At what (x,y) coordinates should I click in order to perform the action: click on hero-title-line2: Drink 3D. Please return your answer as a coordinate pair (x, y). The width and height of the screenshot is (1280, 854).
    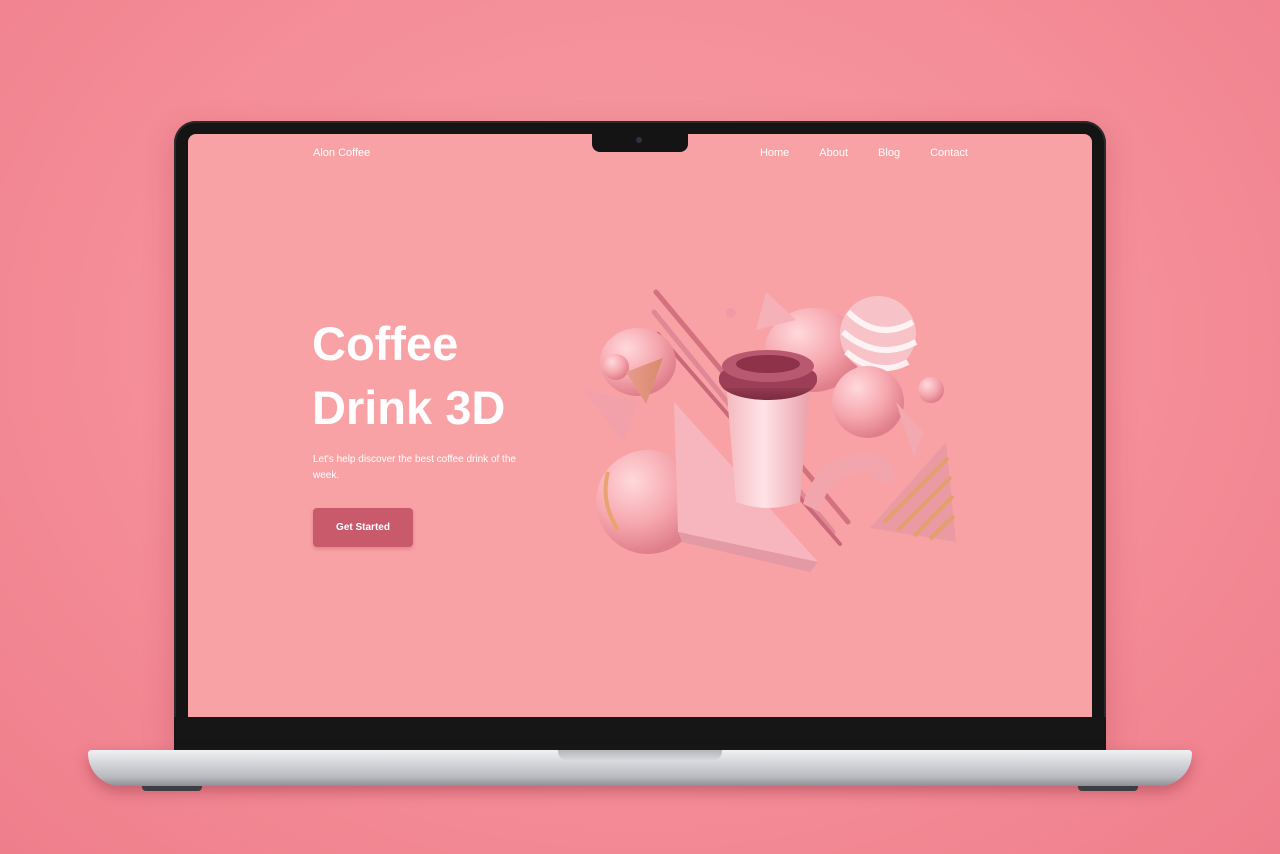
    Looking at the image, I should click on (409, 407).